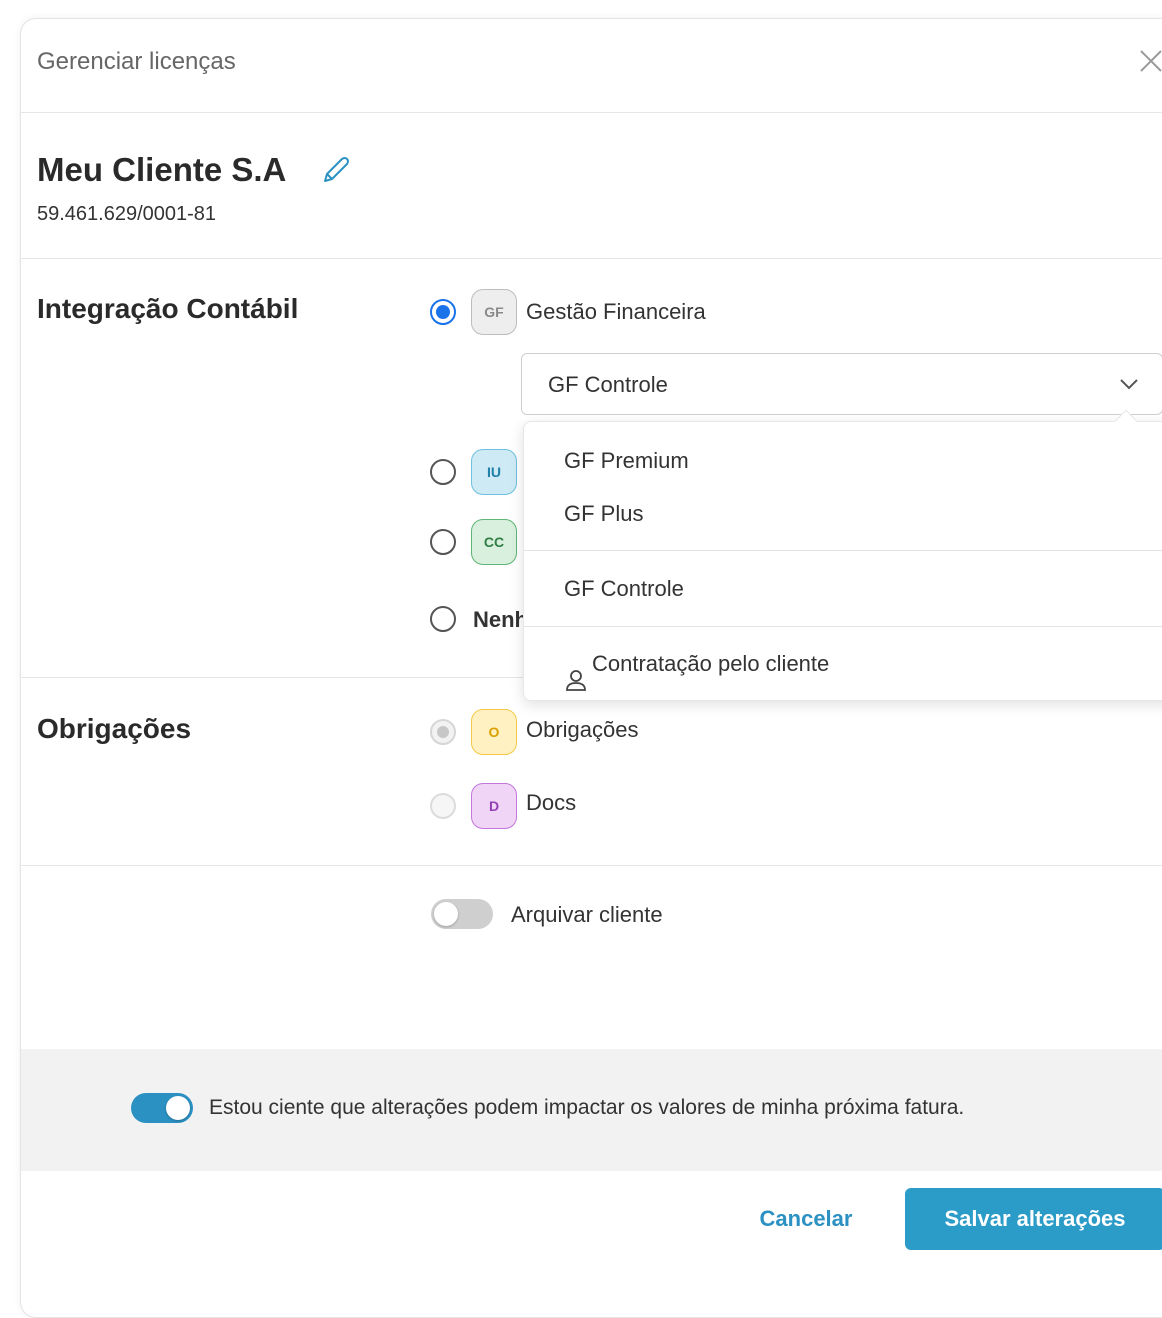  I want to click on radio-docs, so click(443, 806).